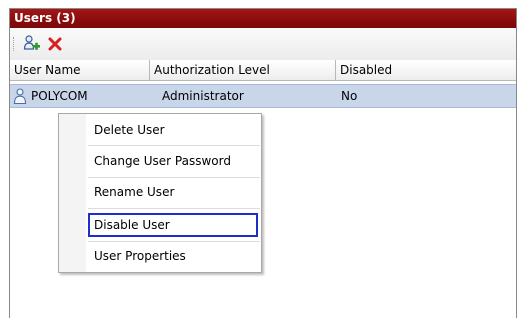 This screenshot has width=523, height=318. What do you see at coordinates (173, 130) in the screenshot?
I see `menu-item-delete-user: Delete User` at bounding box center [173, 130].